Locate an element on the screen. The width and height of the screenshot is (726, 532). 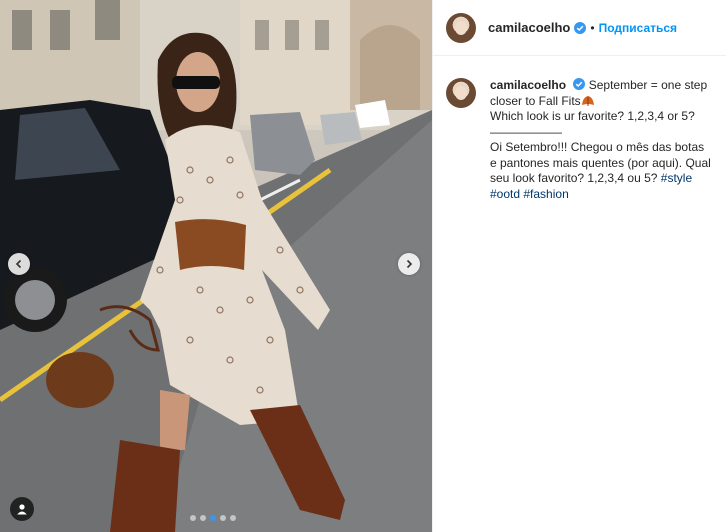
username-link: camilacoelho is located at coordinates (529, 27).